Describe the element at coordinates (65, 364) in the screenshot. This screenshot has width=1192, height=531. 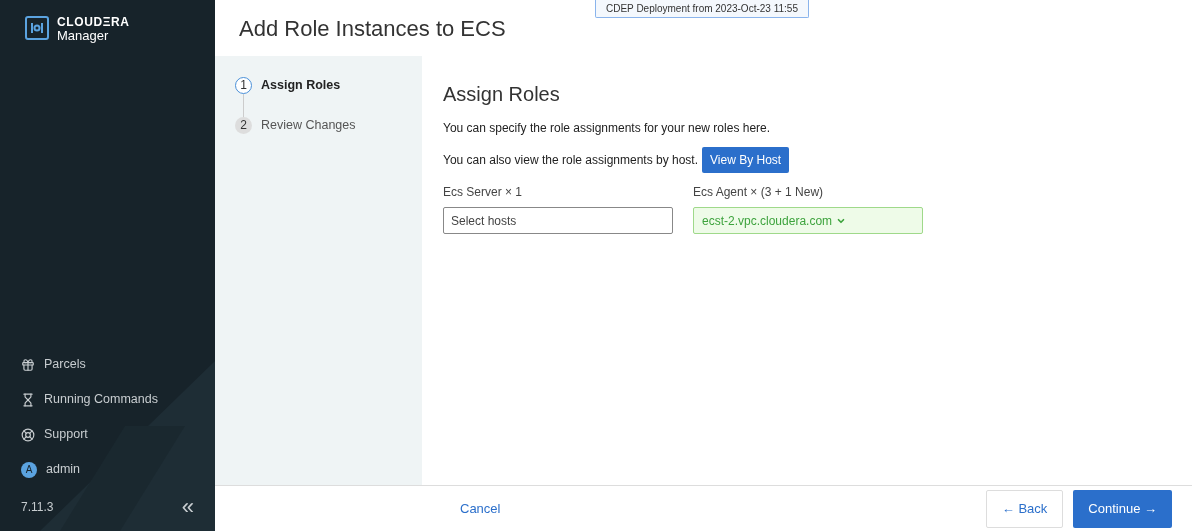
I see `sidebar-item: Parcels` at that location.